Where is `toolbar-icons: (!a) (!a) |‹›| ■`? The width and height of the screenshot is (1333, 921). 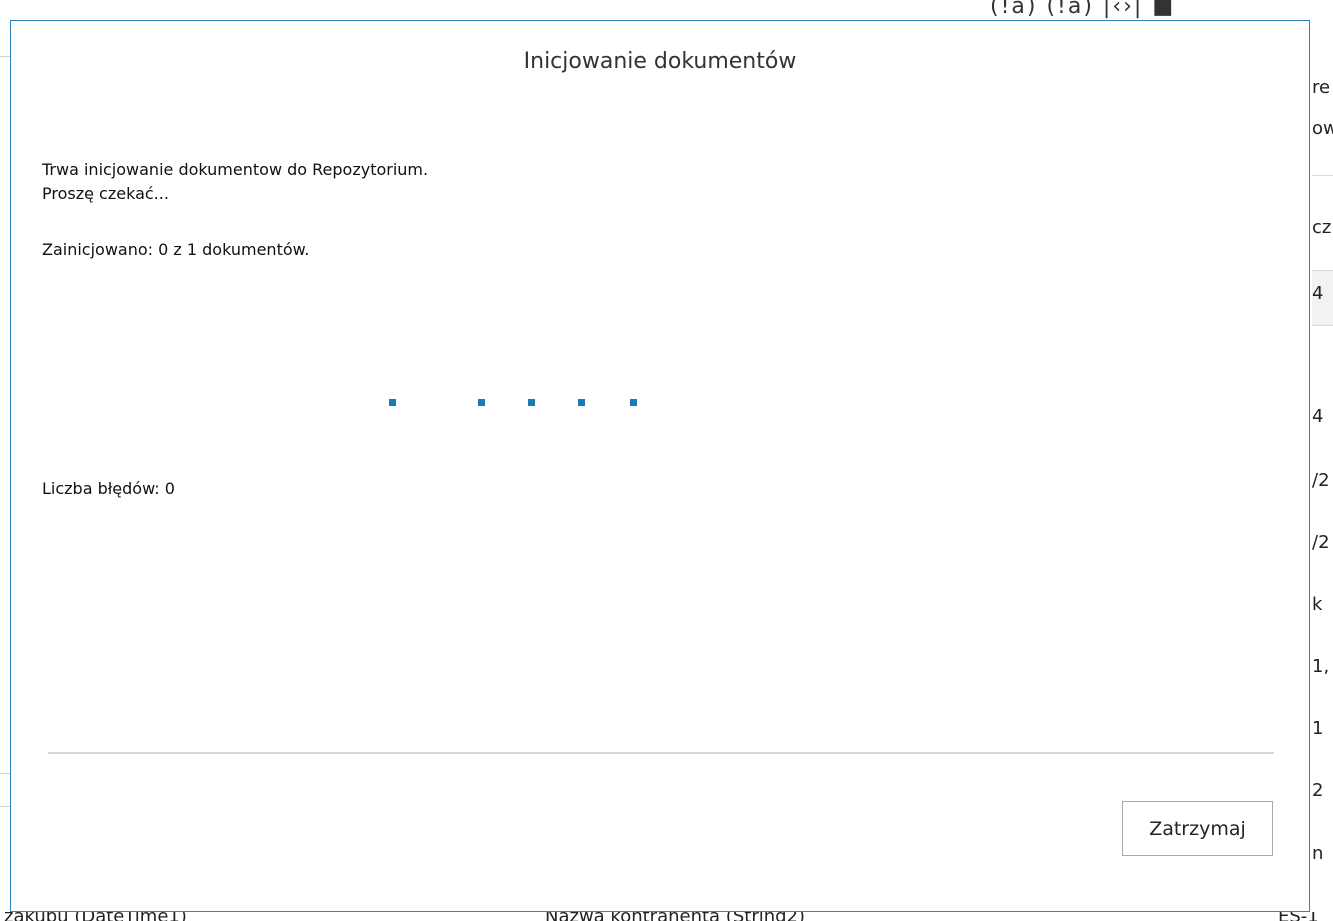
toolbar-icons: (!a) (!a) |‹›| ■ is located at coordinates (1083, 9).